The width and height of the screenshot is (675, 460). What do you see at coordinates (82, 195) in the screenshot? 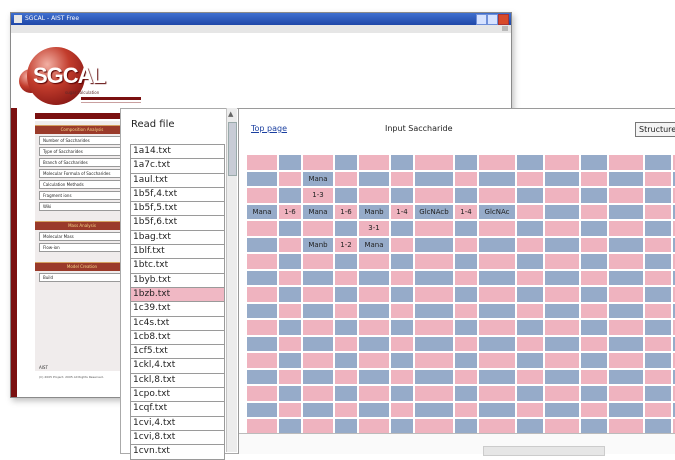
I see `nav-fragment-ions: Fragment ions` at bounding box center [82, 195].